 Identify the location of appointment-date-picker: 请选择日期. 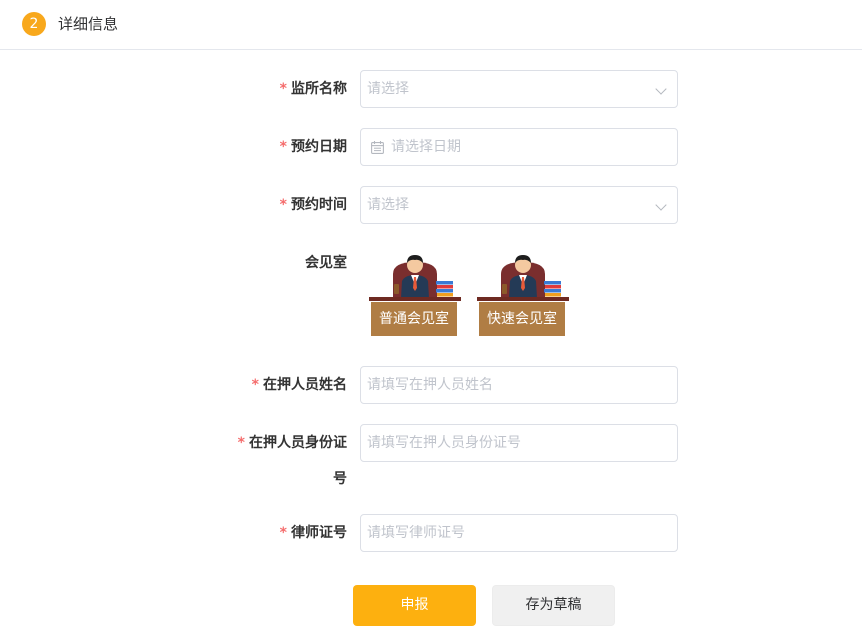
(519, 147).